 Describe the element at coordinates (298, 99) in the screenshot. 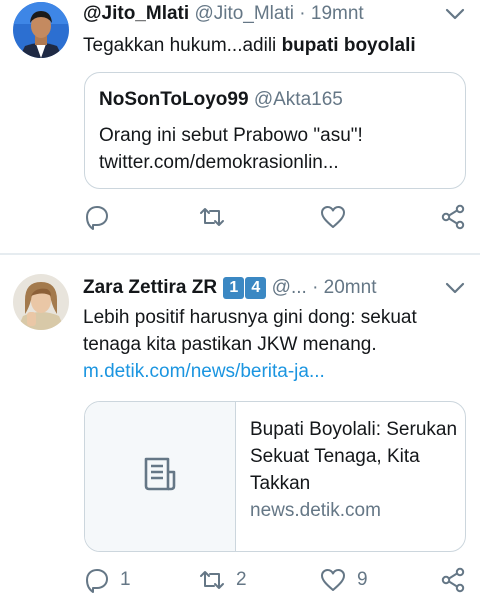

I see `quoted-user-handle: @Akta165` at that location.